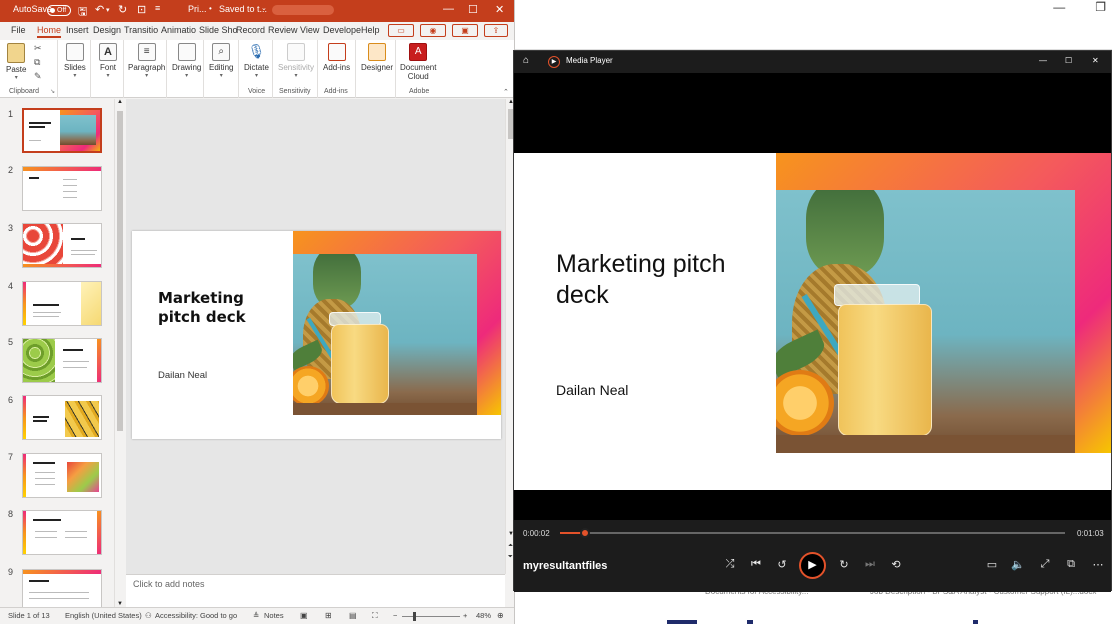 The height and width of the screenshot is (624, 1112). What do you see at coordinates (730, 564) in the screenshot?
I see `shuffle-icon: ⤮` at bounding box center [730, 564].